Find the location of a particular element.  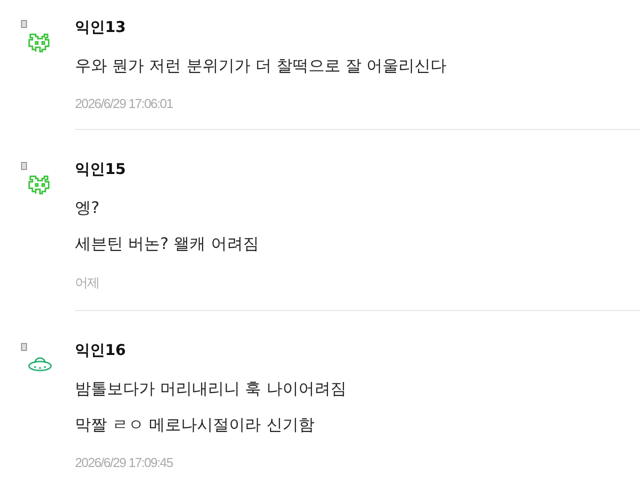

comment-text: 막짤 ㄹㅇ 메로나시절이라 신기함 is located at coordinates (195, 425).